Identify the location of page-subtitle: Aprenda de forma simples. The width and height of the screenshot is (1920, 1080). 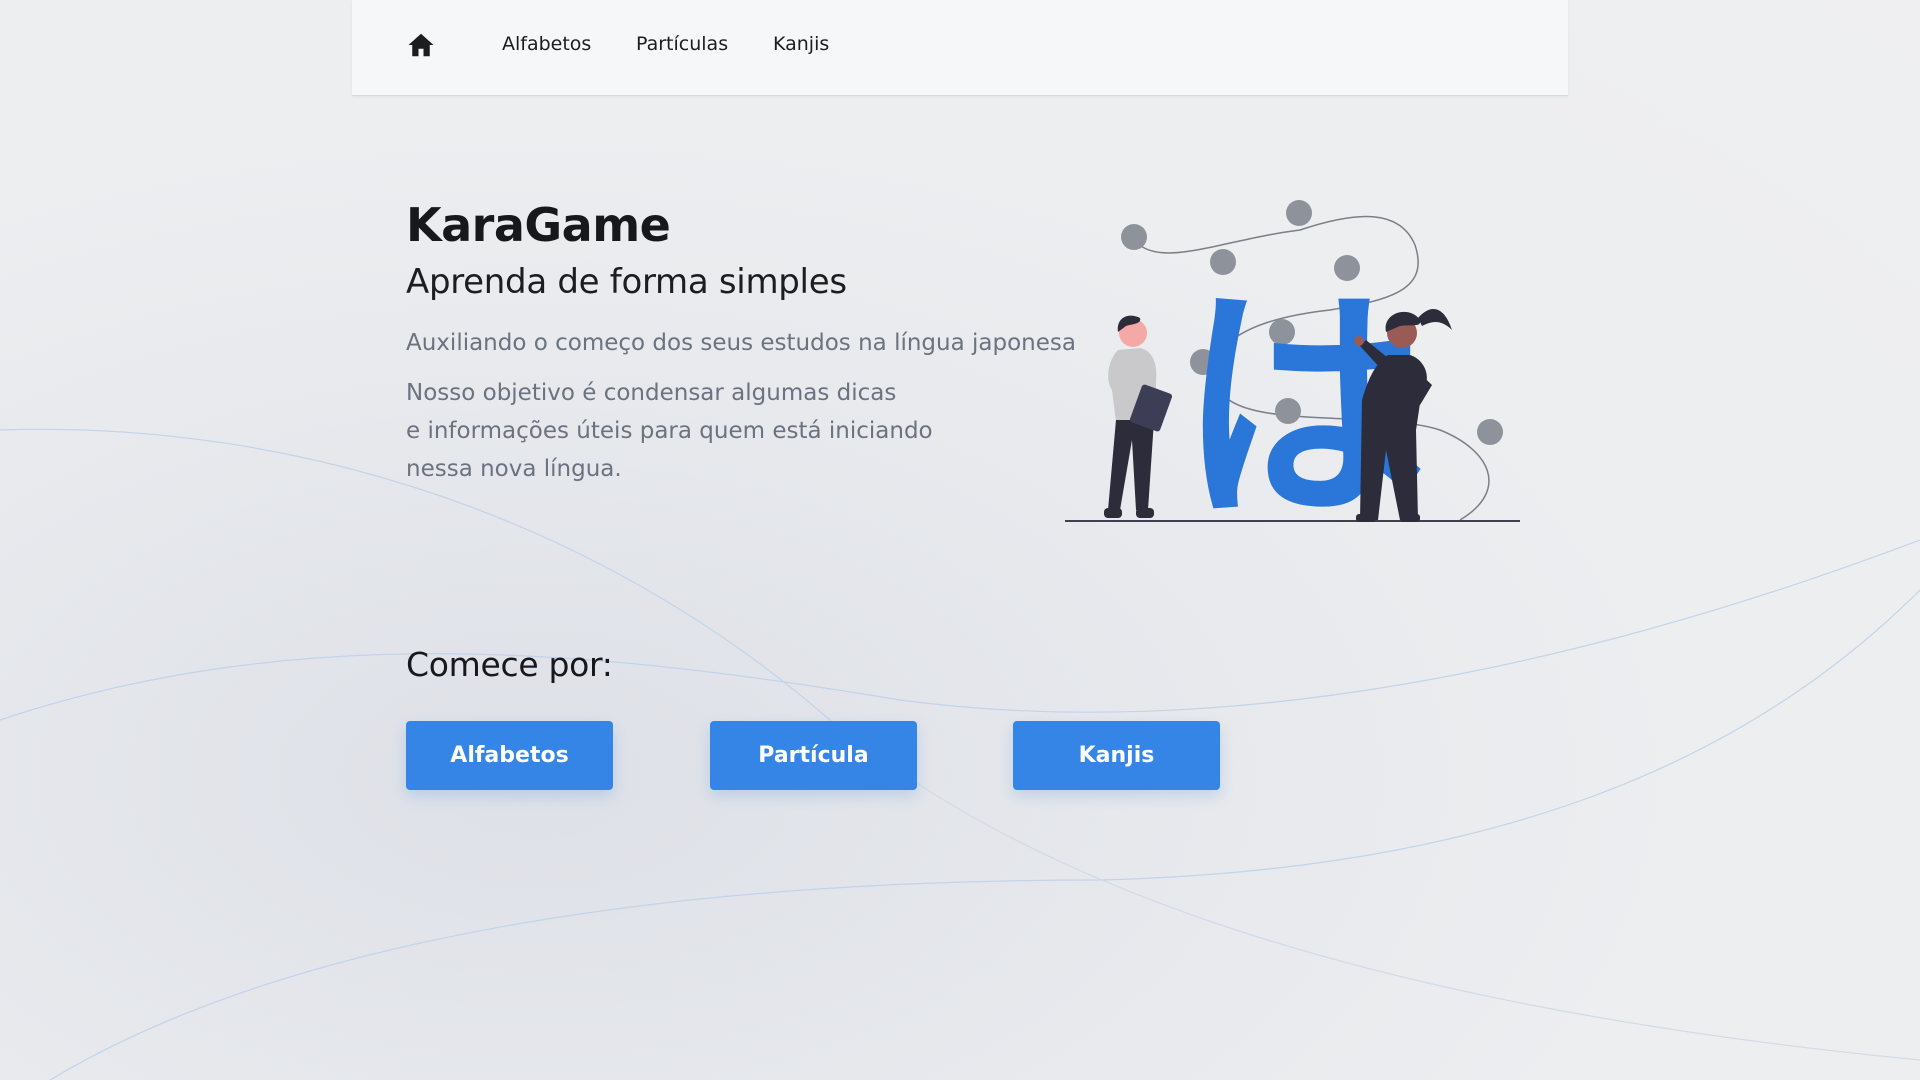
(626, 282).